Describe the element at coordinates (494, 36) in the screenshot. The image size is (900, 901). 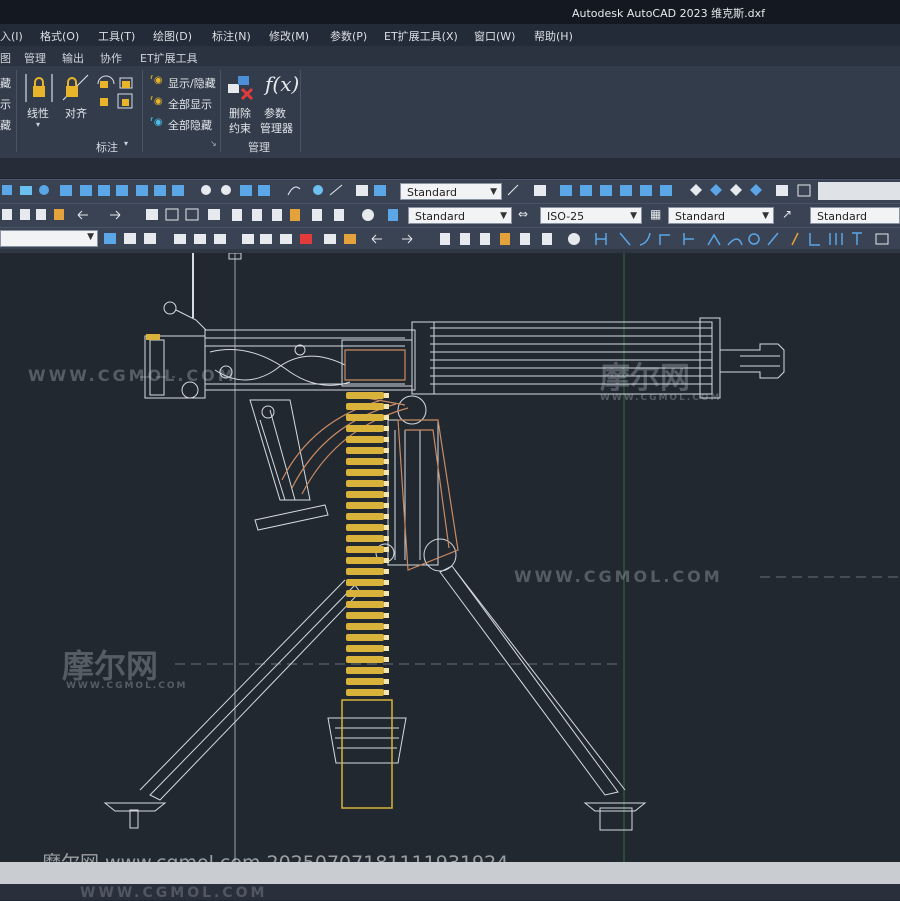
I see `menu-window: 窗口(W)` at that location.